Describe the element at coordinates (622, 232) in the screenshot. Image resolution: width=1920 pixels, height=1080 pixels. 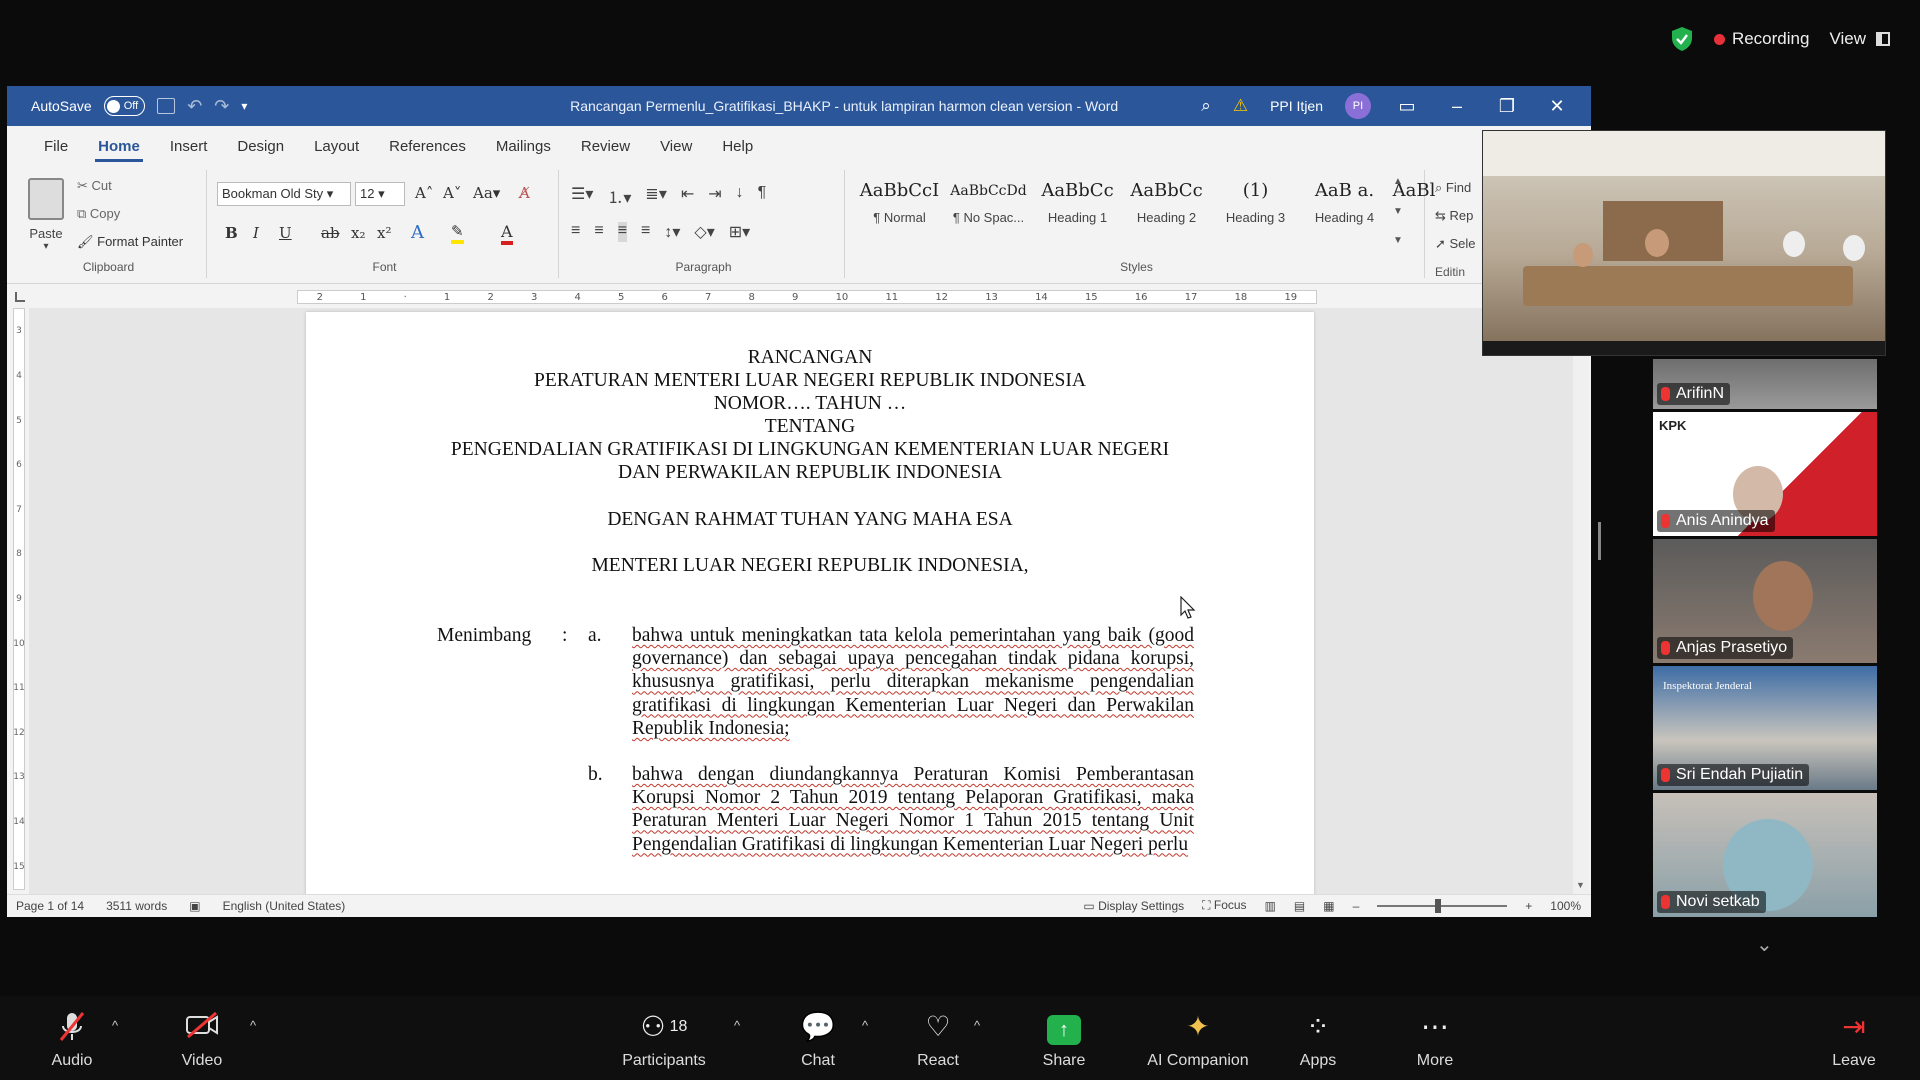
I see `justify-icon: ≡` at that location.